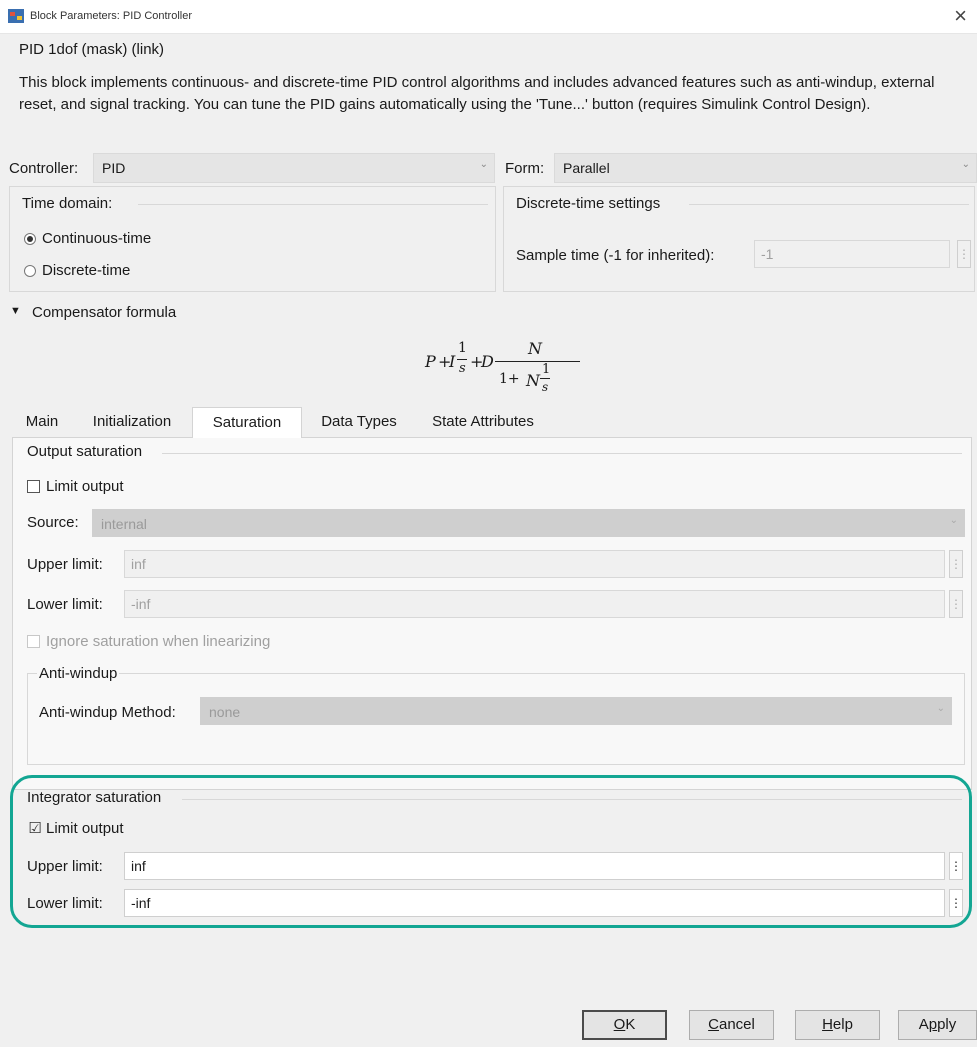 The image size is (977, 1047). I want to click on formula-d: D, so click(487, 361).